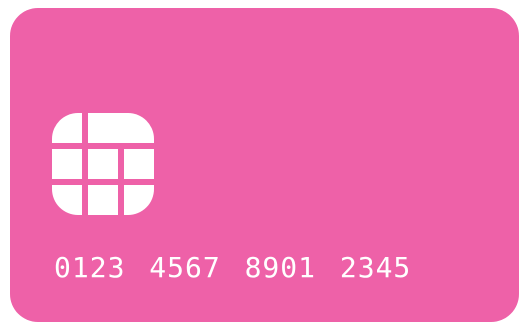  What do you see at coordinates (103, 164) in the screenshot?
I see `chip-icon` at bounding box center [103, 164].